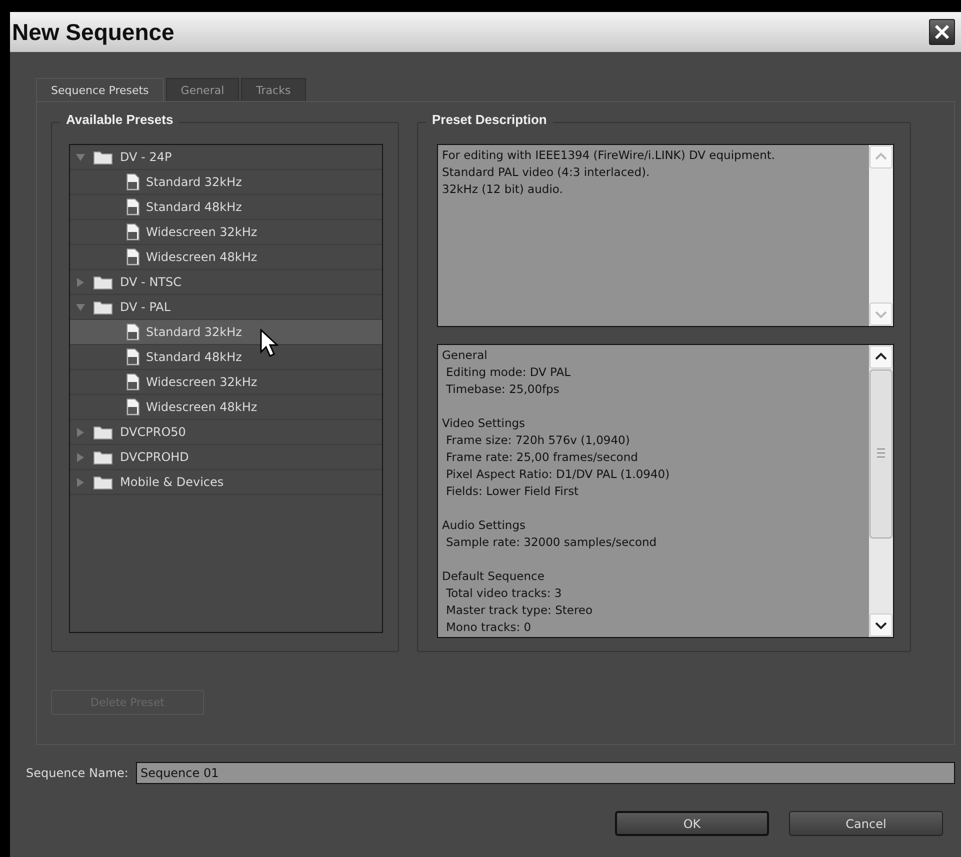 Image resolution: width=961 pixels, height=857 pixels. I want to click on details-heading: Audio Settings, so click(484, 525).